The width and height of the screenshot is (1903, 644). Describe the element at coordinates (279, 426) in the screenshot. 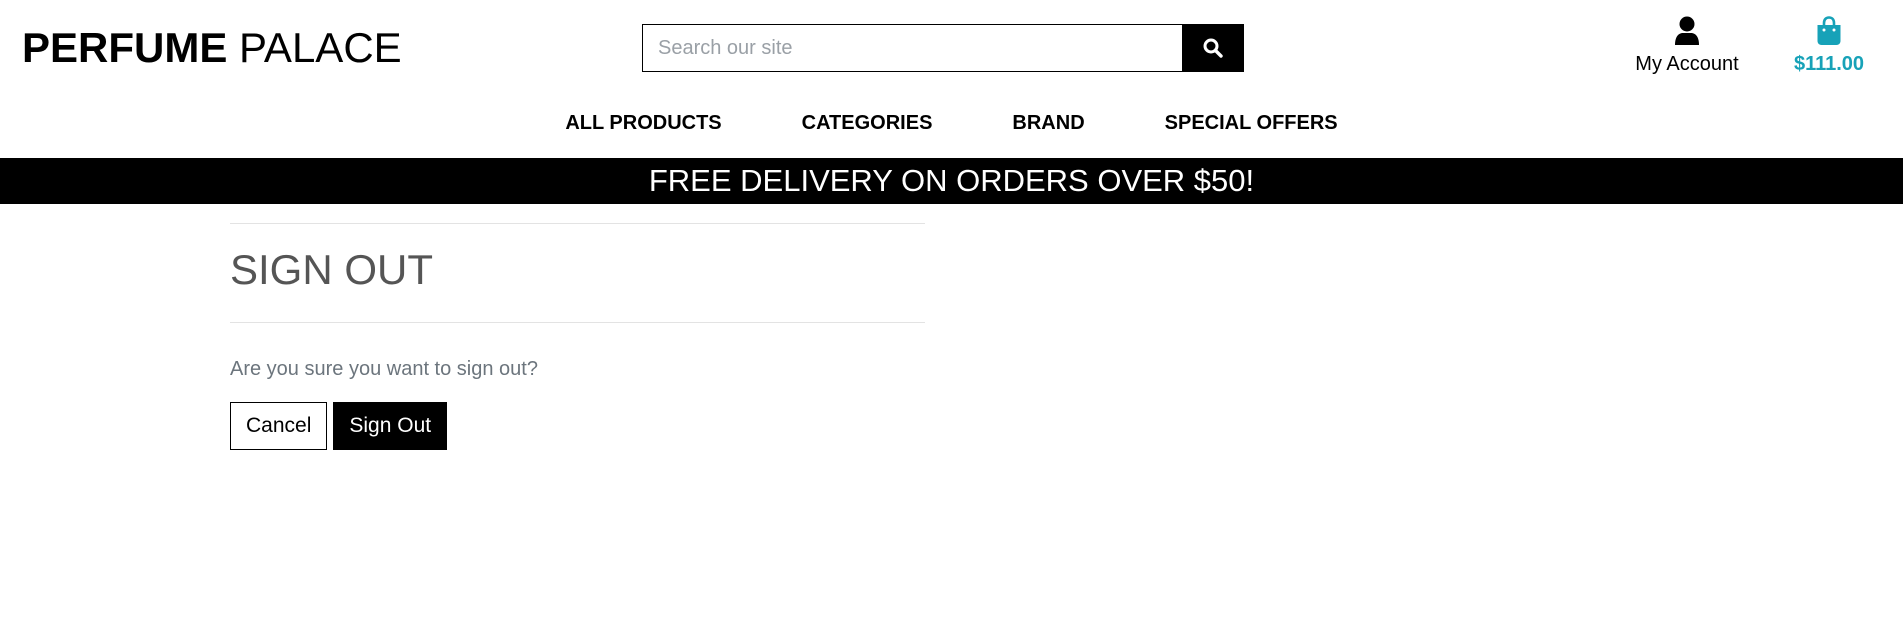

I see `cancel-button: Cancel` at that location.